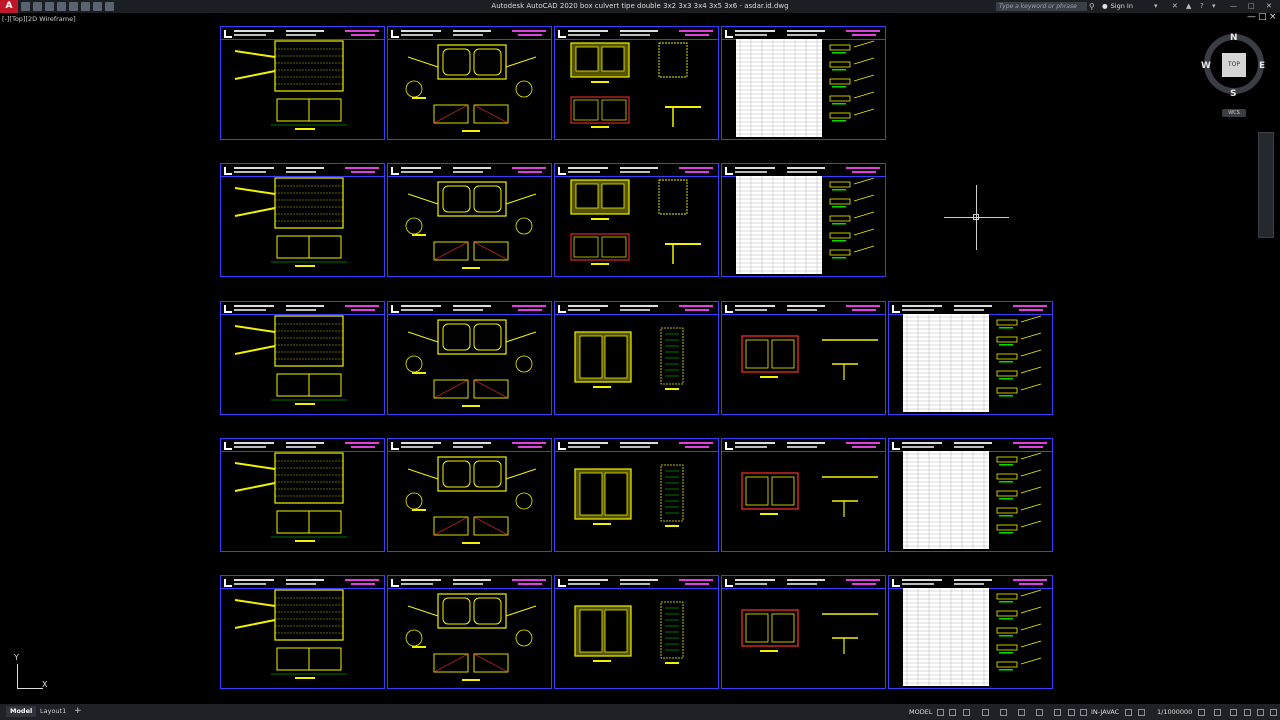  Describe the element at coordinates (1003, 712) in the screenshot. I see `osnap-icon` at that location.